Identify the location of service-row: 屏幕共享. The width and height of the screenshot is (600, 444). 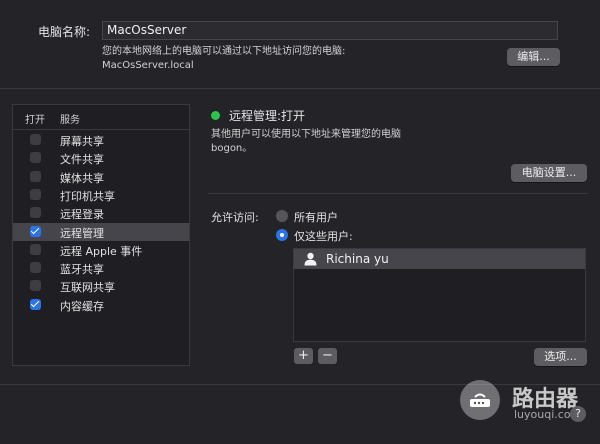
(101, 140).